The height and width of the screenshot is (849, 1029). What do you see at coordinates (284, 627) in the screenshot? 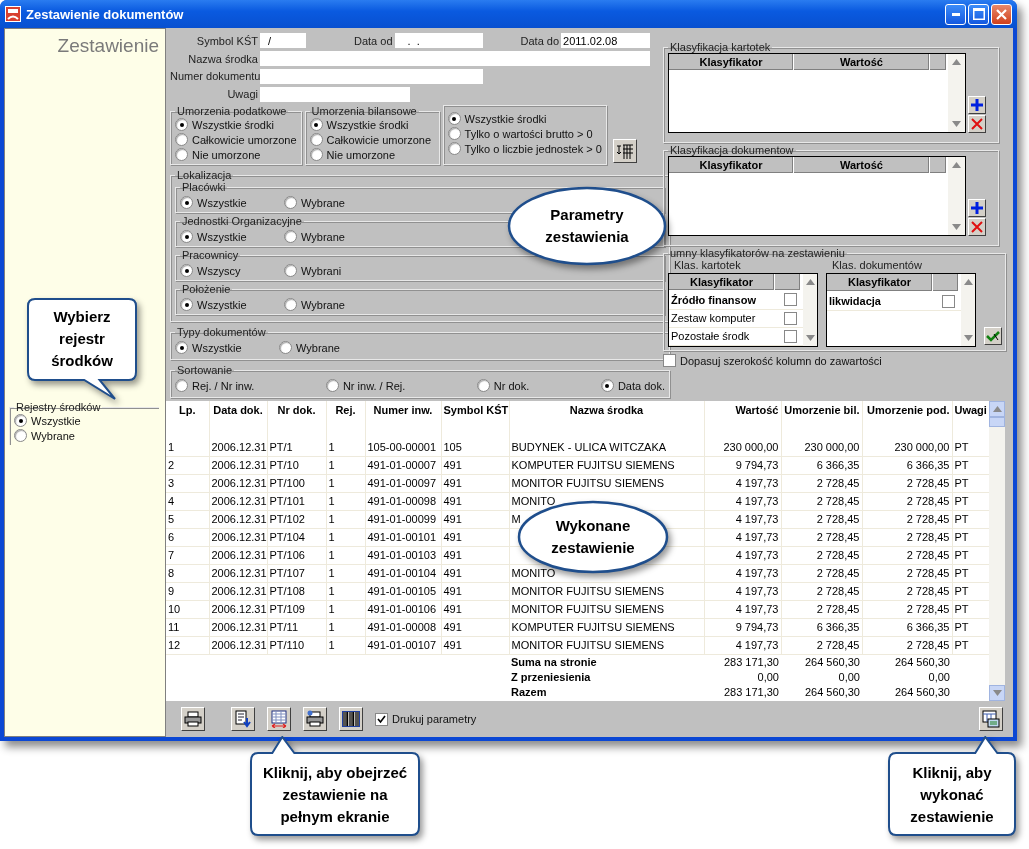
I see `table-cell: PT/11` at bounding box center [284, 627].